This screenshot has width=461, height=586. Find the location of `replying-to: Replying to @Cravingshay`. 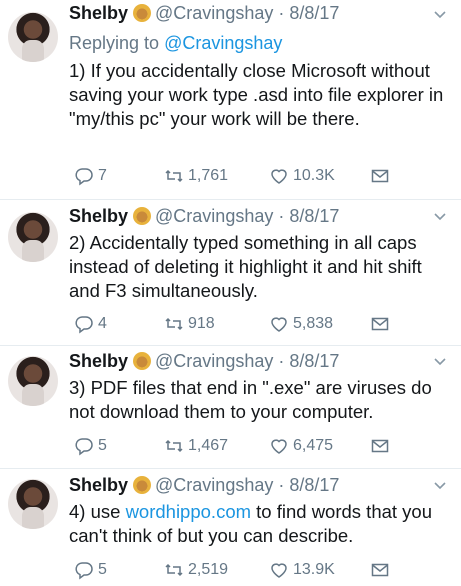

replying-to: Replying to @Cravingshay is located at coordinates (175, 43).